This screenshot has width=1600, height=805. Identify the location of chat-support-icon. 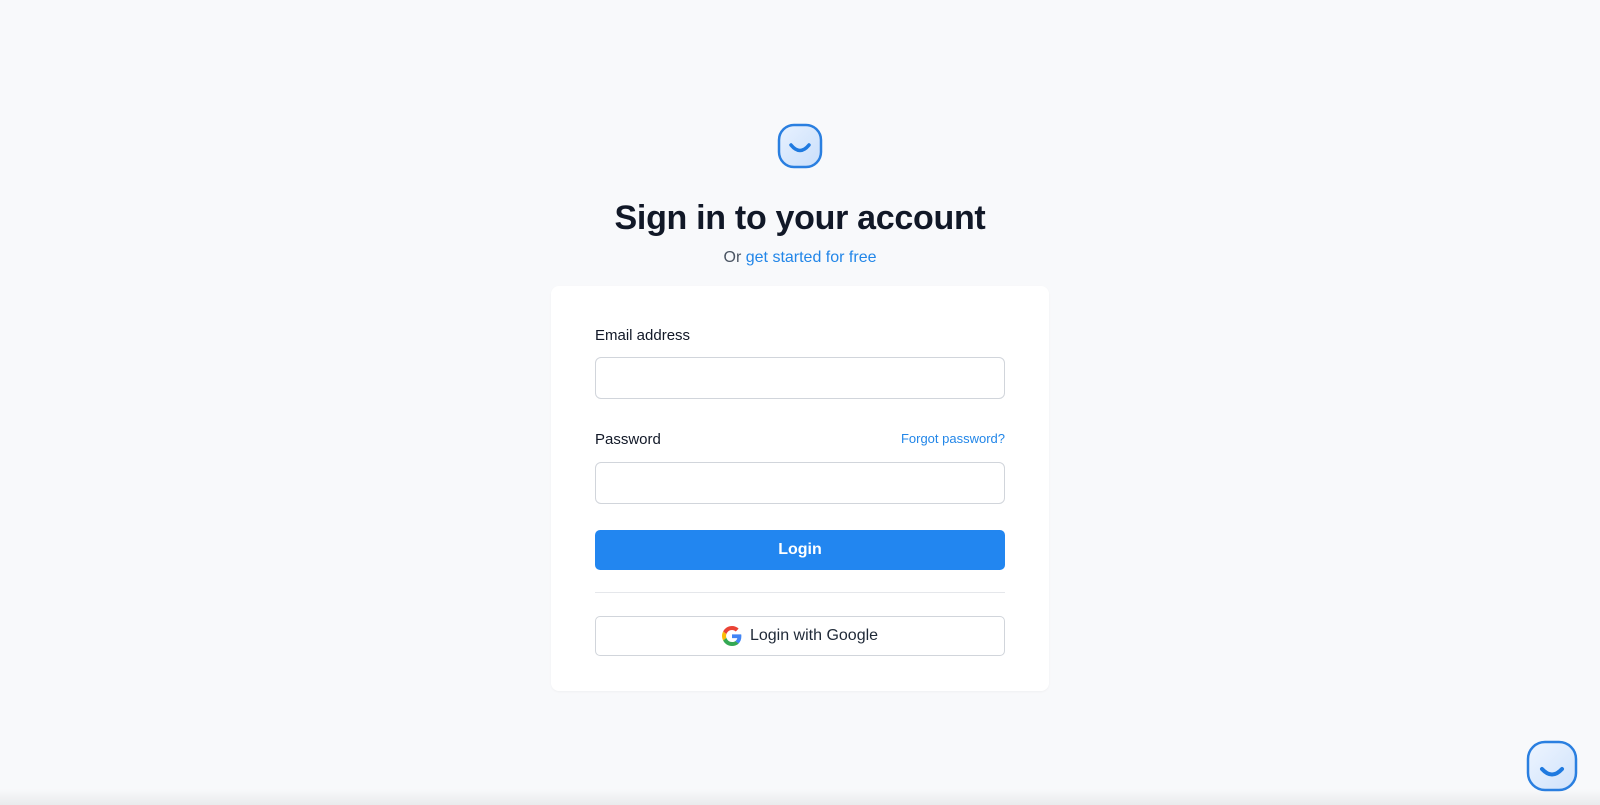
(1552, 766).